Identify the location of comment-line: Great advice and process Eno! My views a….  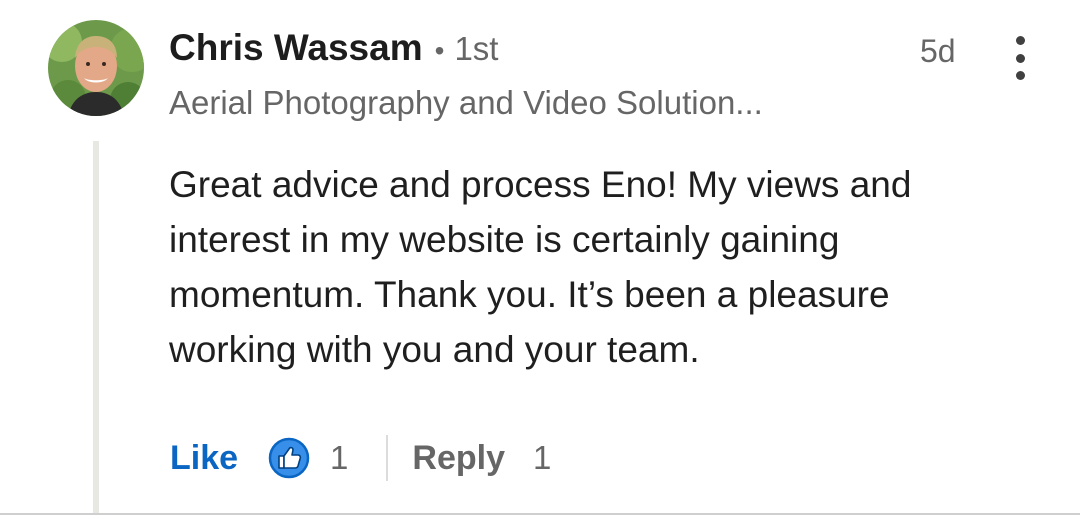
(540, 184).